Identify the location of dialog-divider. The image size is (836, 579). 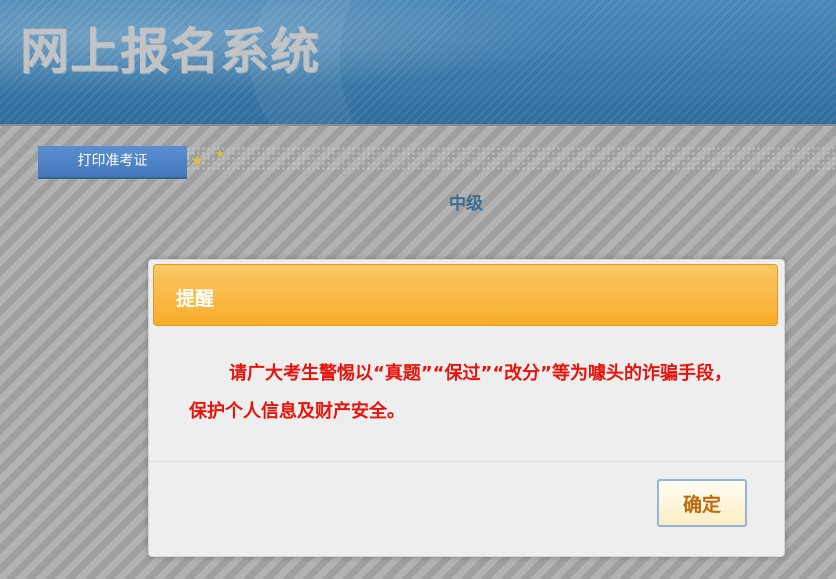
(466, 461).